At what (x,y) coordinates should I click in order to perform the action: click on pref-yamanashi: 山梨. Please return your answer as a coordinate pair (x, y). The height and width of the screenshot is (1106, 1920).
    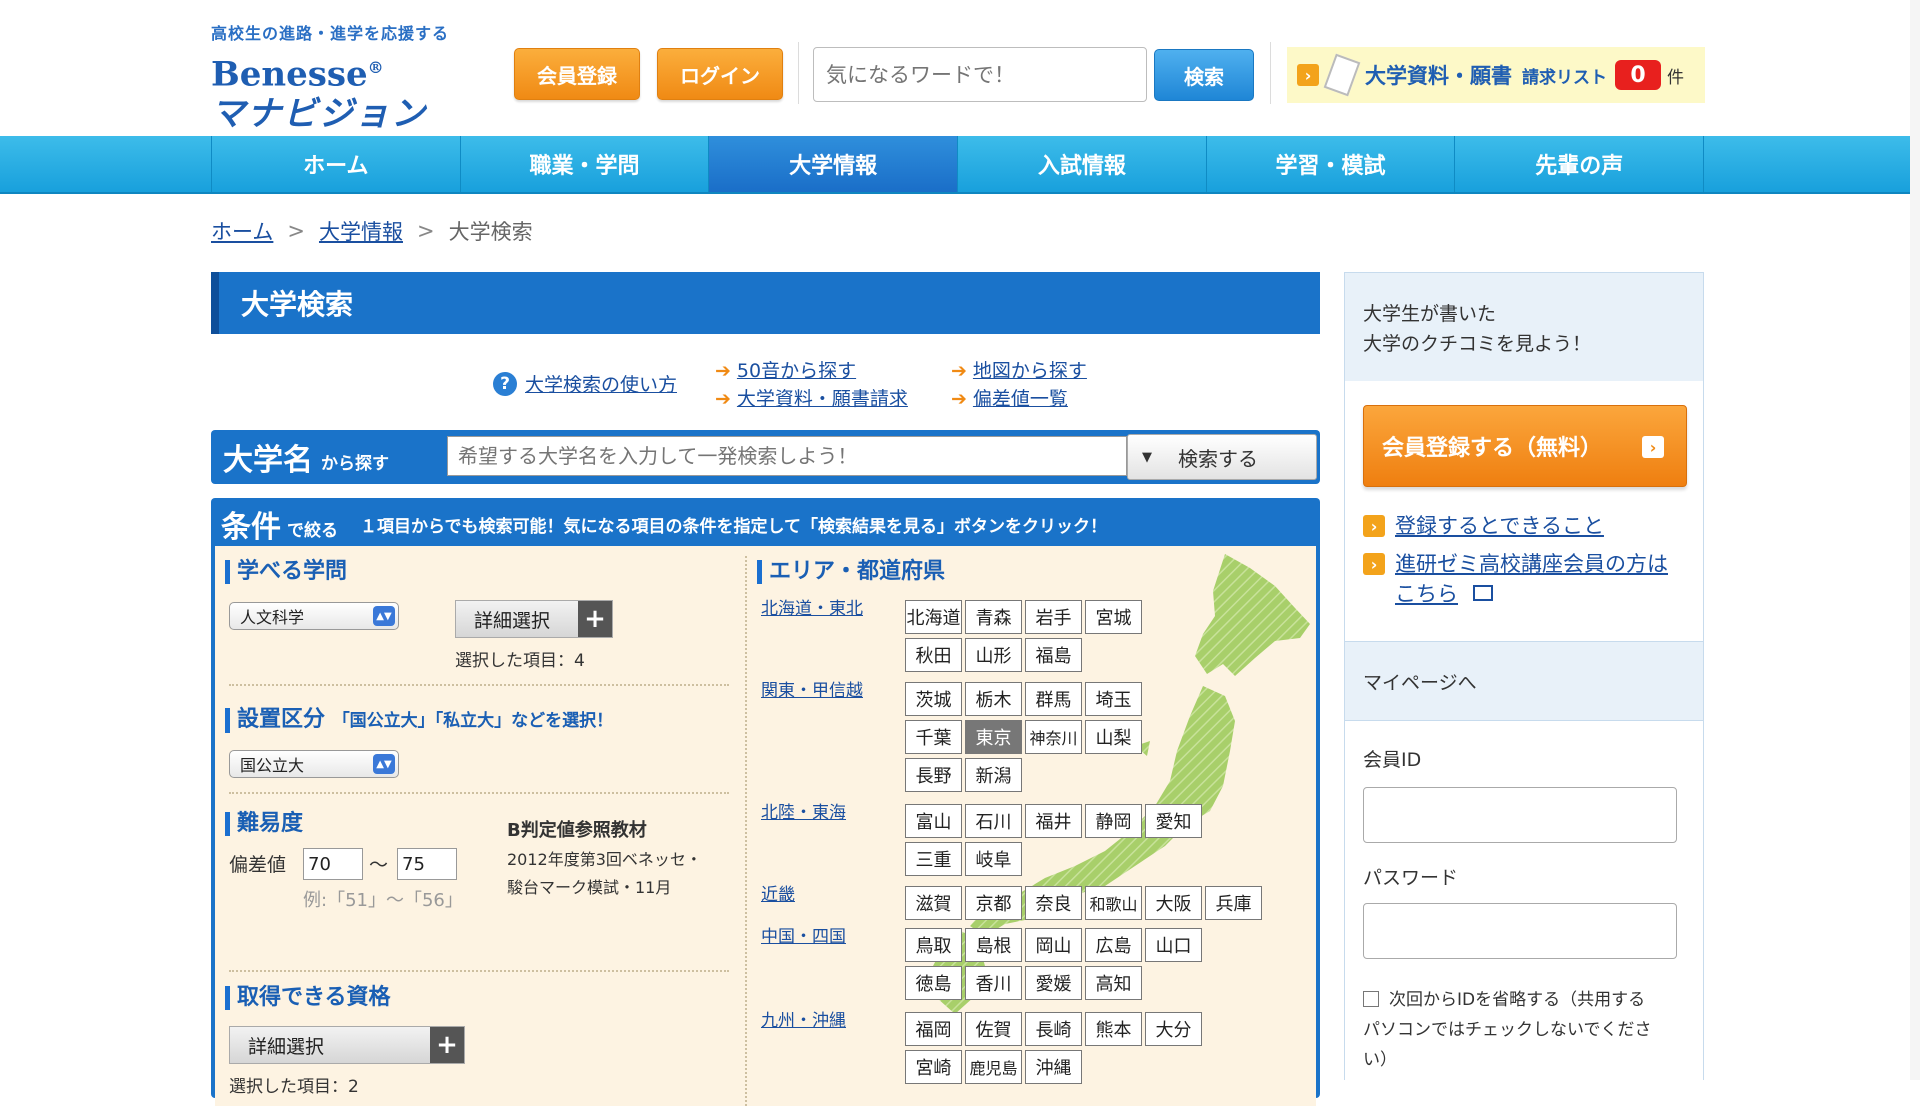
    Looking at the image, I should click on (1113, 737).